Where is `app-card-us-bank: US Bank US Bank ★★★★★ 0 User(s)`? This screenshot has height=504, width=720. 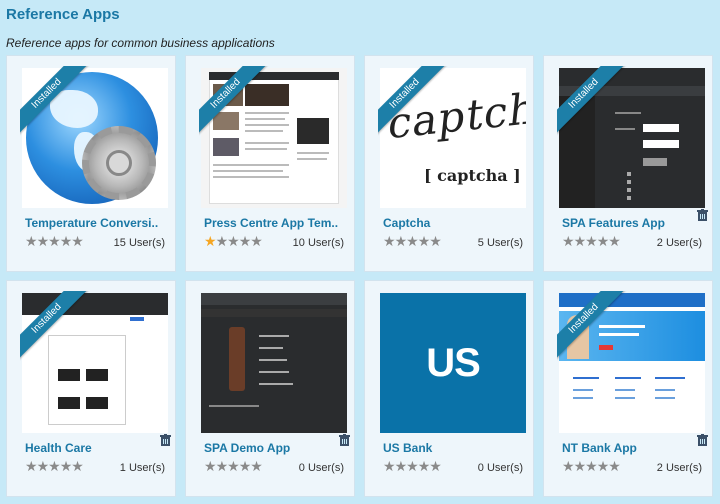
app-card-us-bank: US Bank US Bank ★★★★★ 0 User(s) is located at coordinates (449, 388).